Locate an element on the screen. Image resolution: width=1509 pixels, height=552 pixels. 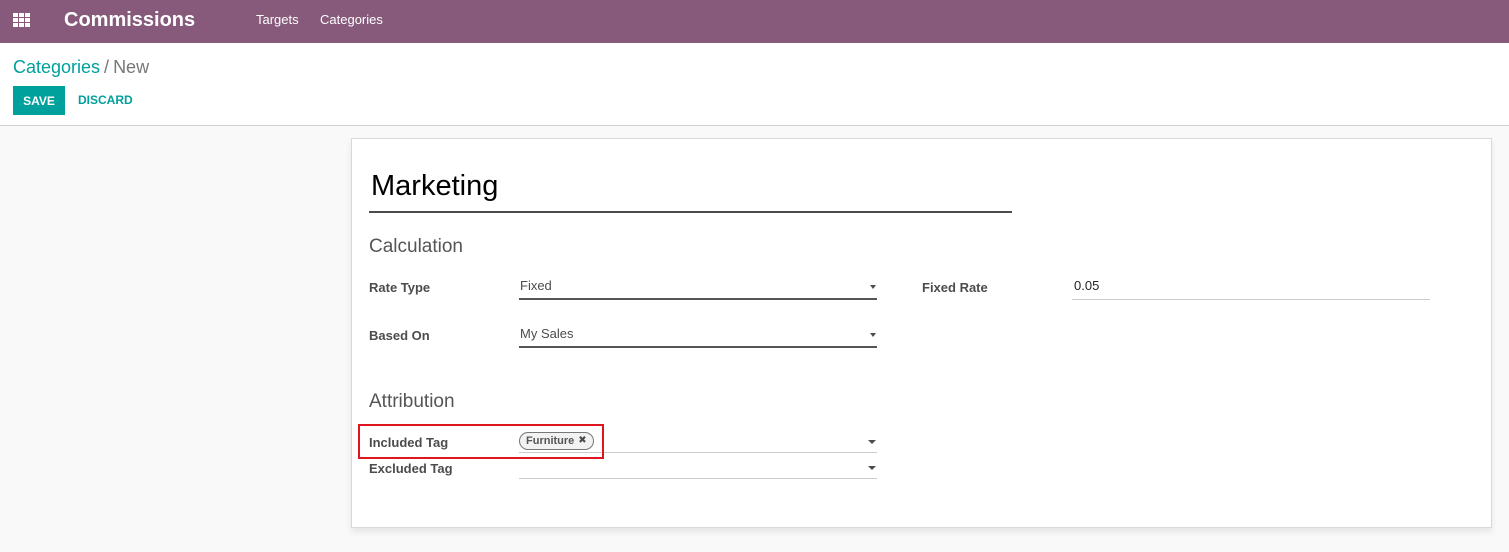
included-tag-label: Included Tag is located at coordinates (409, 442).